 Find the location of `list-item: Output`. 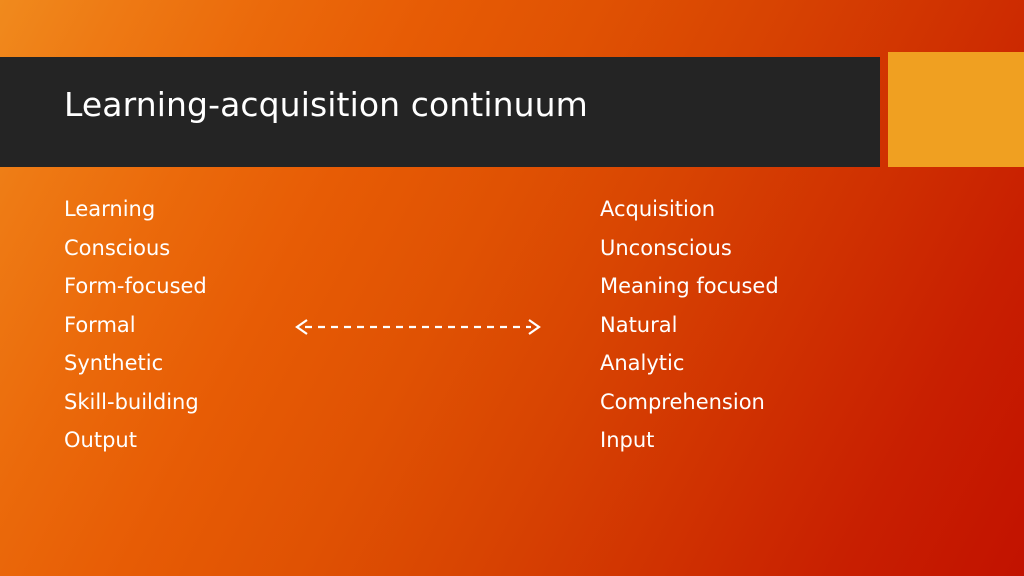

list-item: Output is located at coordinates (100, 440).